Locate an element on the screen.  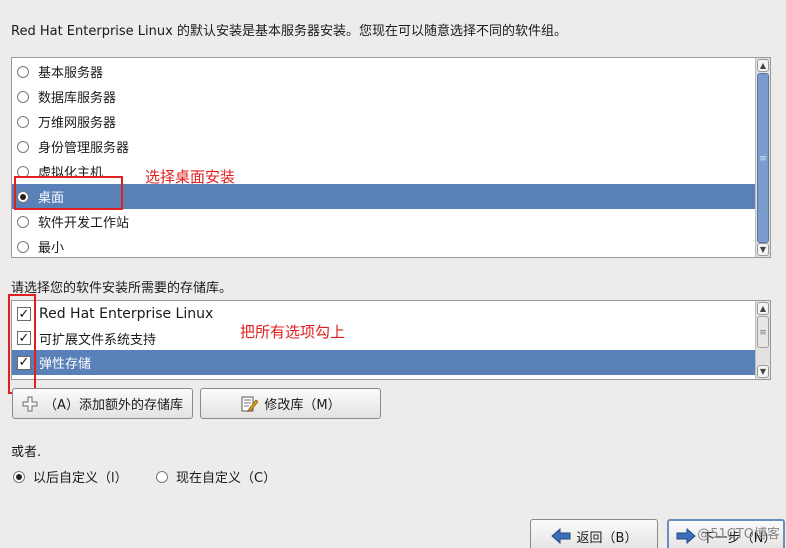
add-repository-button: （A）添加额外的存储库 is located at coordinates (102, 403).